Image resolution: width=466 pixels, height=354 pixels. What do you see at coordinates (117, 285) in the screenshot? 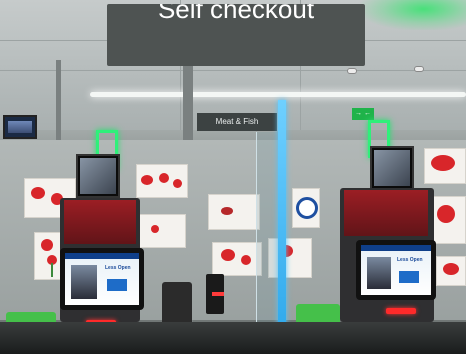
I see `start-button-left` at bounding box center [117, 285].